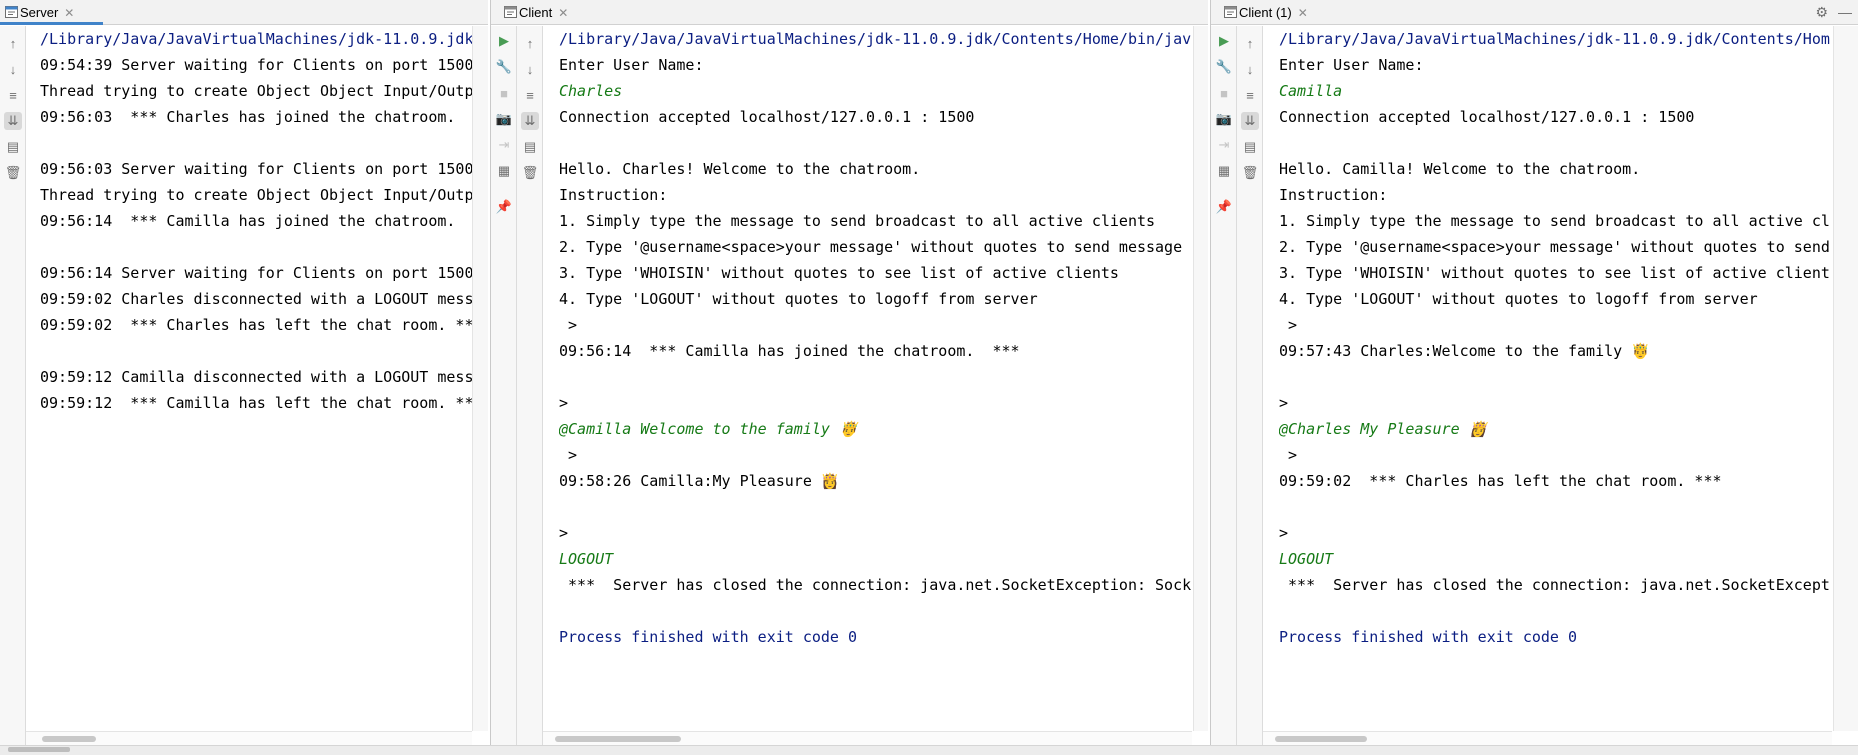 The width and height of the screenshot is (1858, 755). What do you see at coordinates (51, 23) in the screenshot?
I see `active-tab-indicator` at bounding box center [51, 23].